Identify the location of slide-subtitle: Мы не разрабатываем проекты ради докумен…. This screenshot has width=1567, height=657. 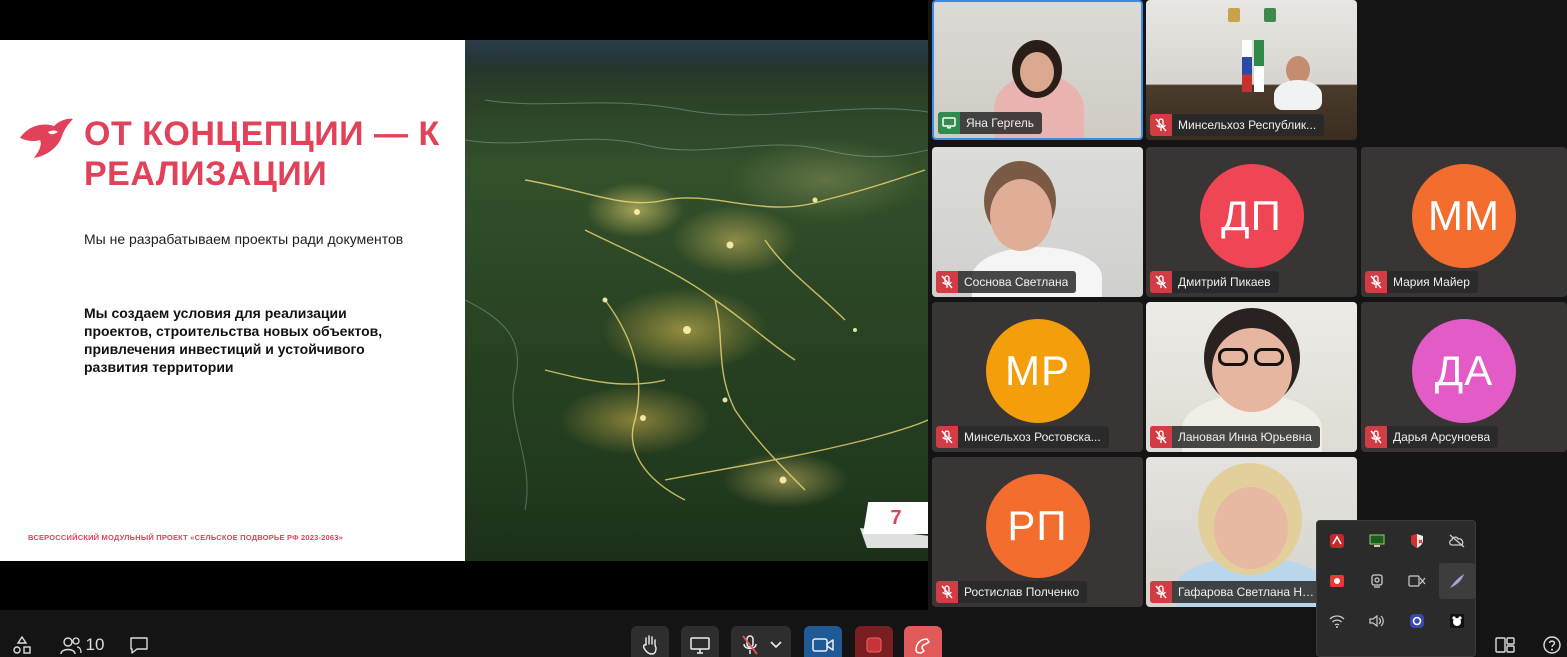
(244, 239).